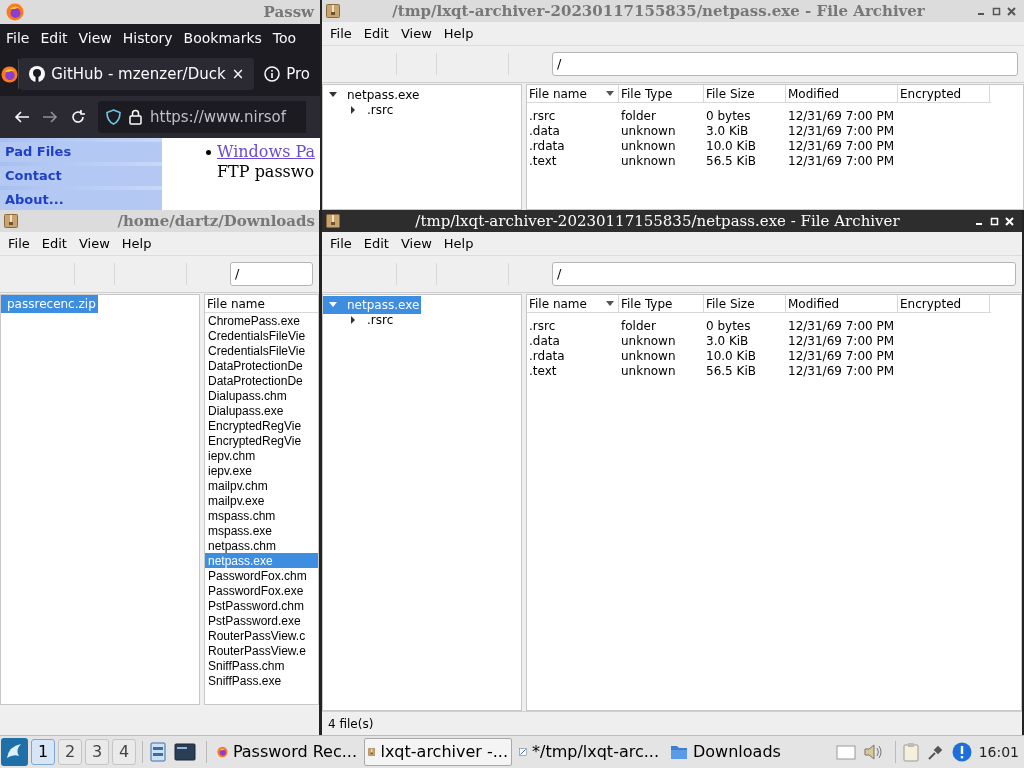 Image resolution: width=1024 pixels, height=768 pixels. What do you see at coordinates (657, 221) in the screenshot?
I see `window-title: /tmp/lxqt-archiver-20230117155835/netpass.exe - File Archiver` at bounding box center [657, 221].